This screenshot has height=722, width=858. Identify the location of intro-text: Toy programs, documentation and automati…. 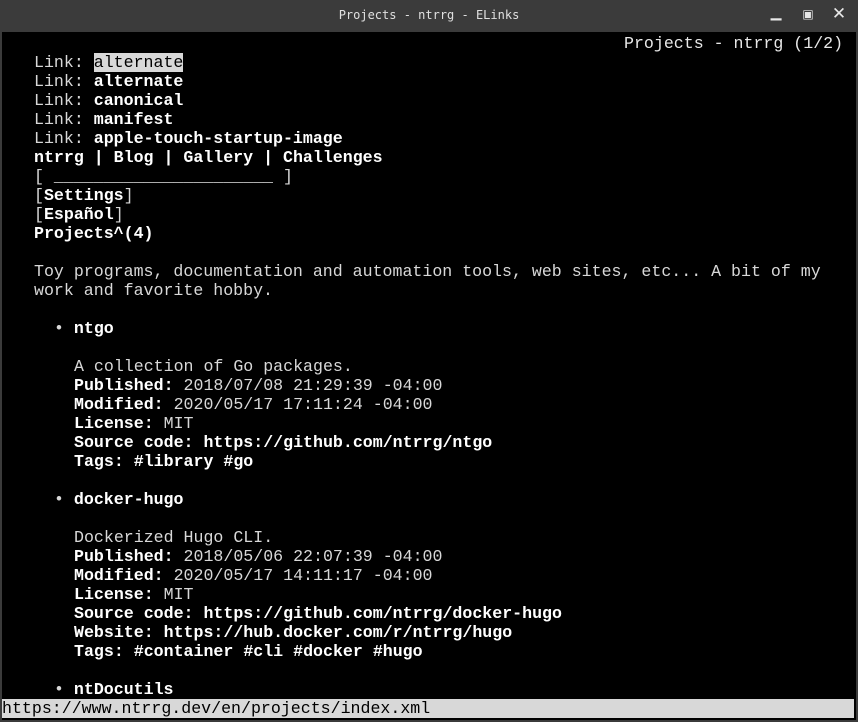
(427, 271).